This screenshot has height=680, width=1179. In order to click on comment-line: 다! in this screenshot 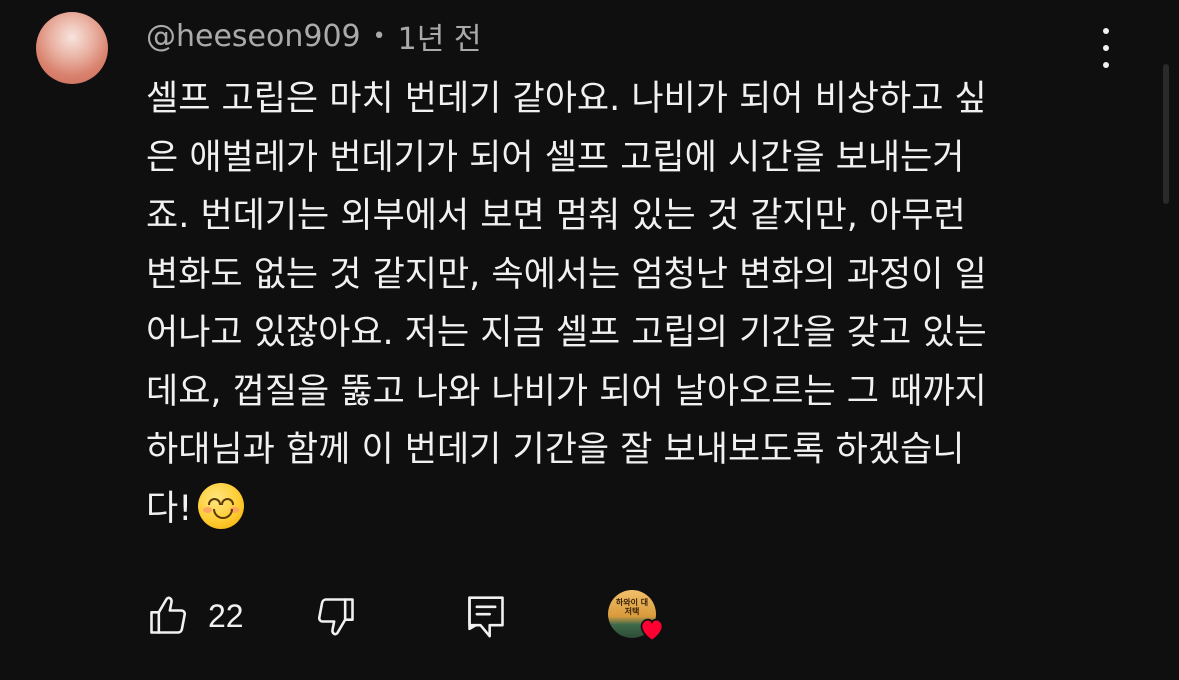, I will do `click(169, 508)`.